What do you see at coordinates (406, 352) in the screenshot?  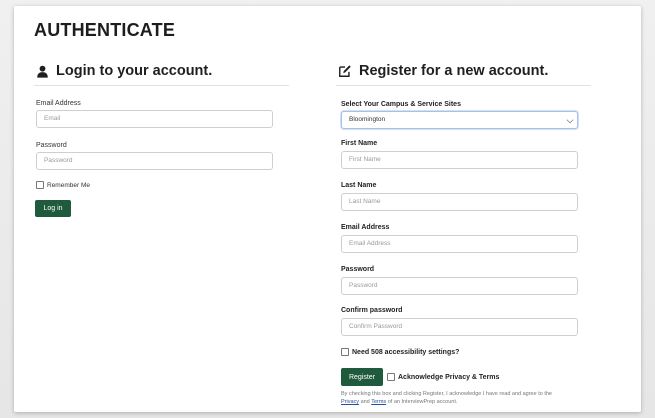 I see `accessibility-label: Need 508 accessibility settings?` at bounding box center [406, 352].